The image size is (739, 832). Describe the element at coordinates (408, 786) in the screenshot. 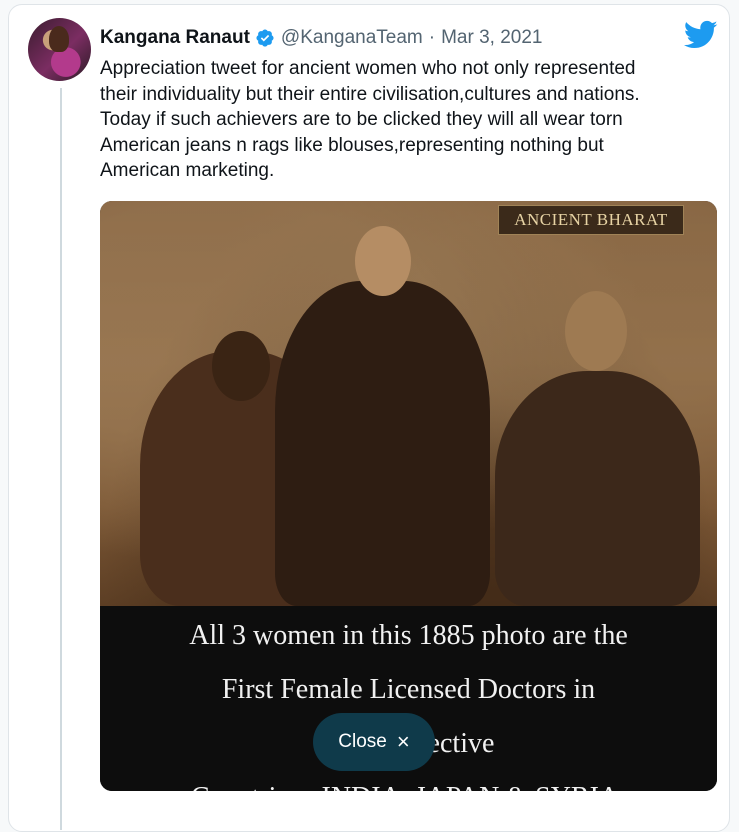

I see `caption-line: Countries : INDIA, JAPAN & SYRIA.` at that location.